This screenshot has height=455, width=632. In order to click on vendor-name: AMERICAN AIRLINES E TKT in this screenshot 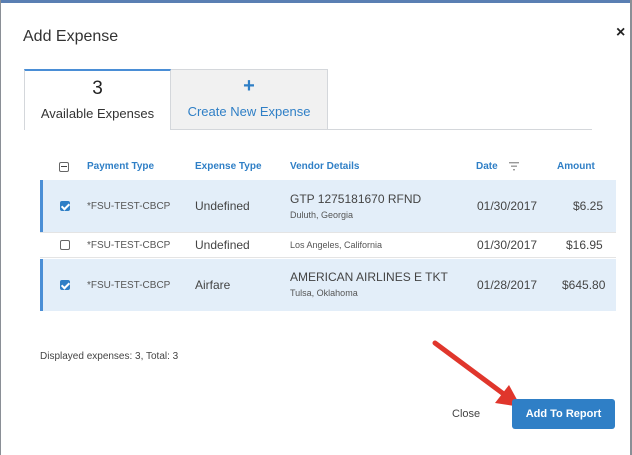, I will do `click(369, 277)`.